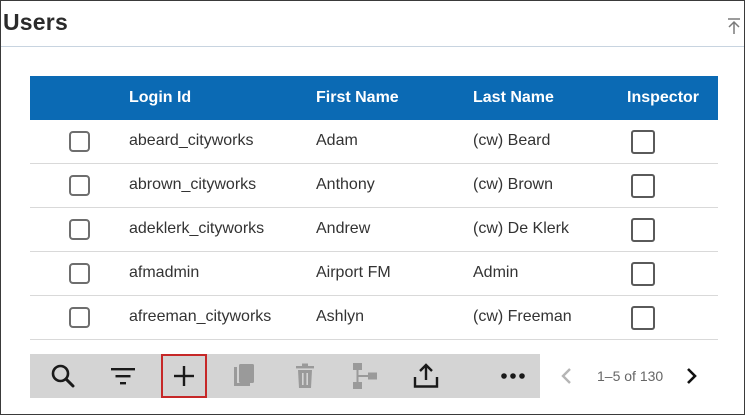  I want to click on cell-login-id: afreeman_cityworks, so click(200, 316).